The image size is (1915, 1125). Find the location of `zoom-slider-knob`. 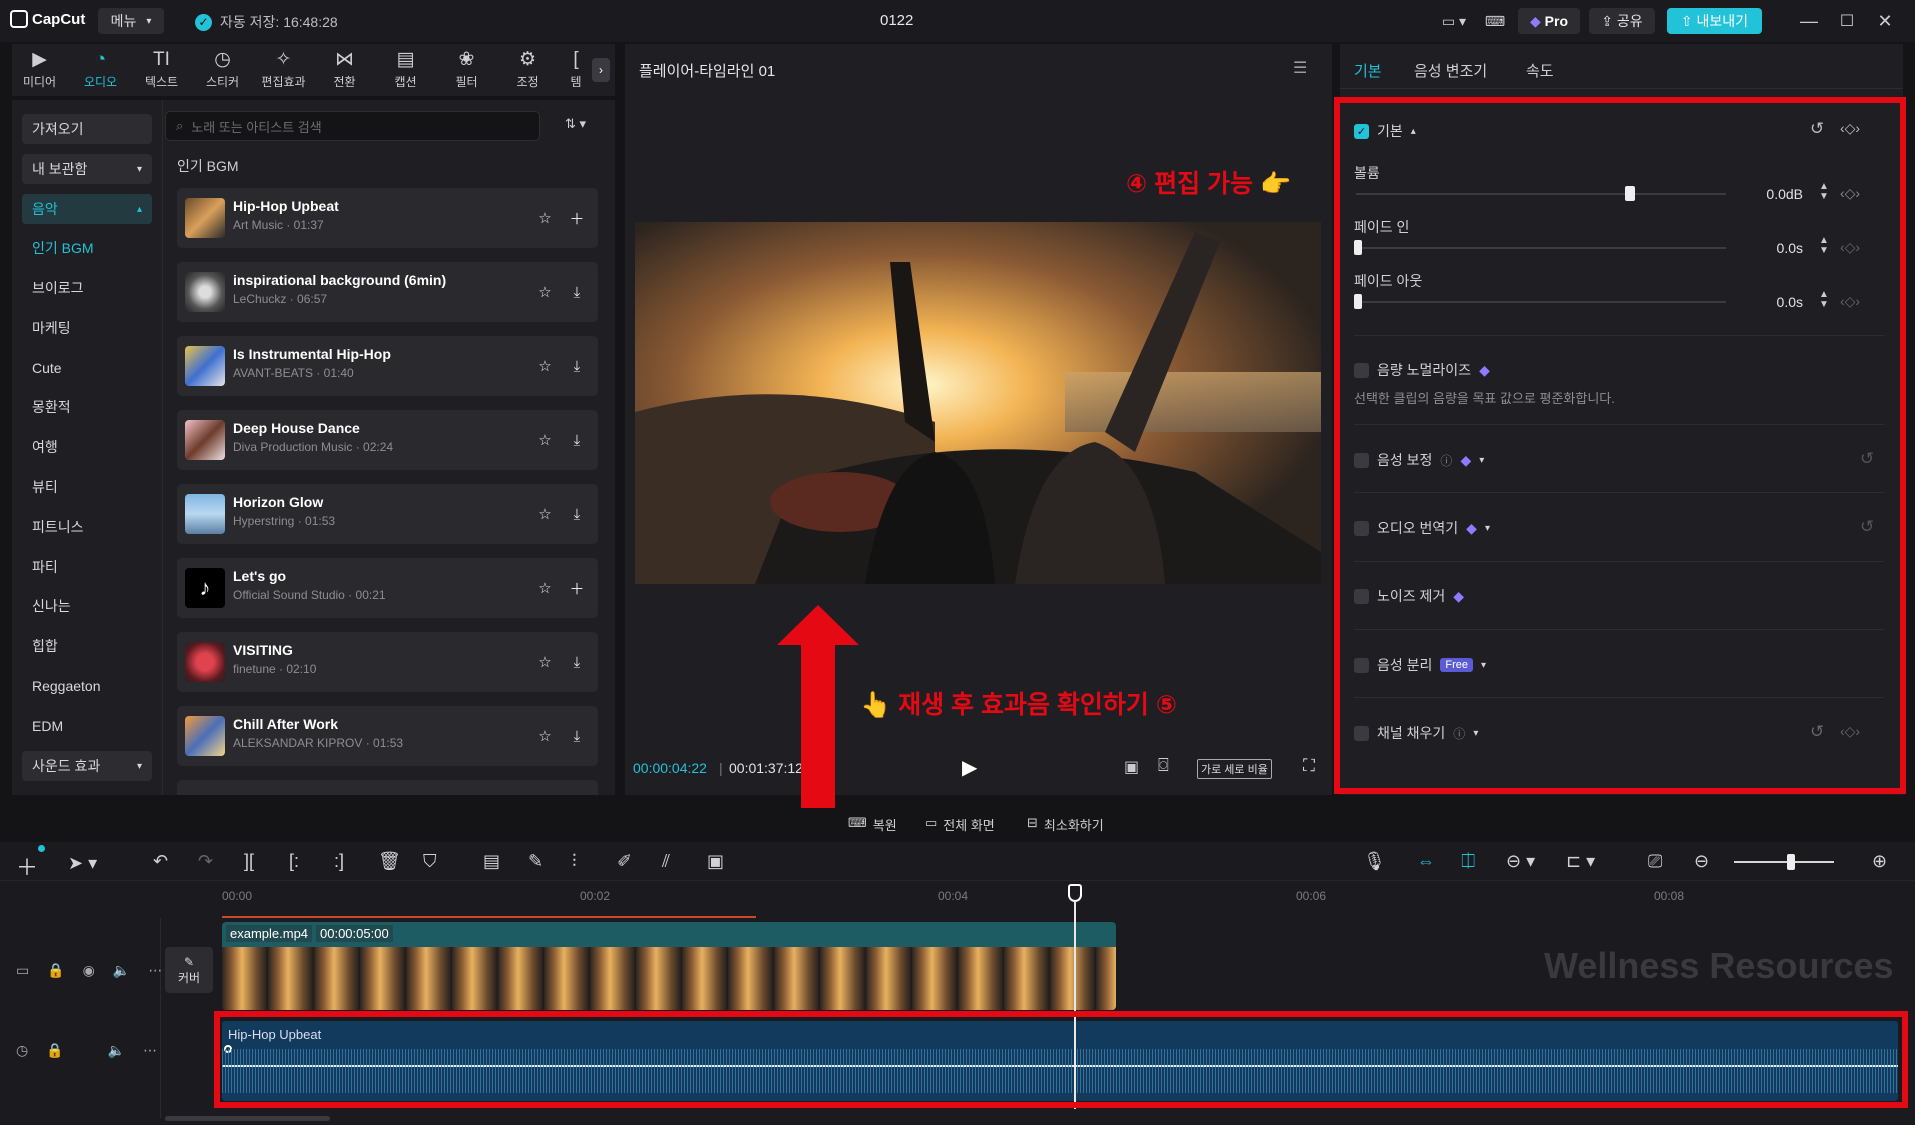

zoom-slider-knob is located at coordinates (1791, 862).